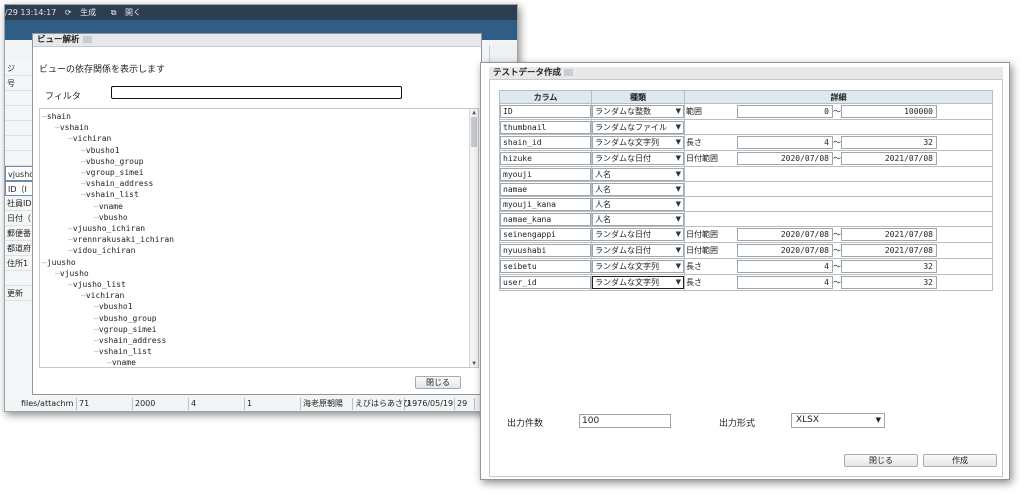 The width and height of the screenshot is (1024, 495). I want to click on detail-label: 長さ, so click(694, 266).